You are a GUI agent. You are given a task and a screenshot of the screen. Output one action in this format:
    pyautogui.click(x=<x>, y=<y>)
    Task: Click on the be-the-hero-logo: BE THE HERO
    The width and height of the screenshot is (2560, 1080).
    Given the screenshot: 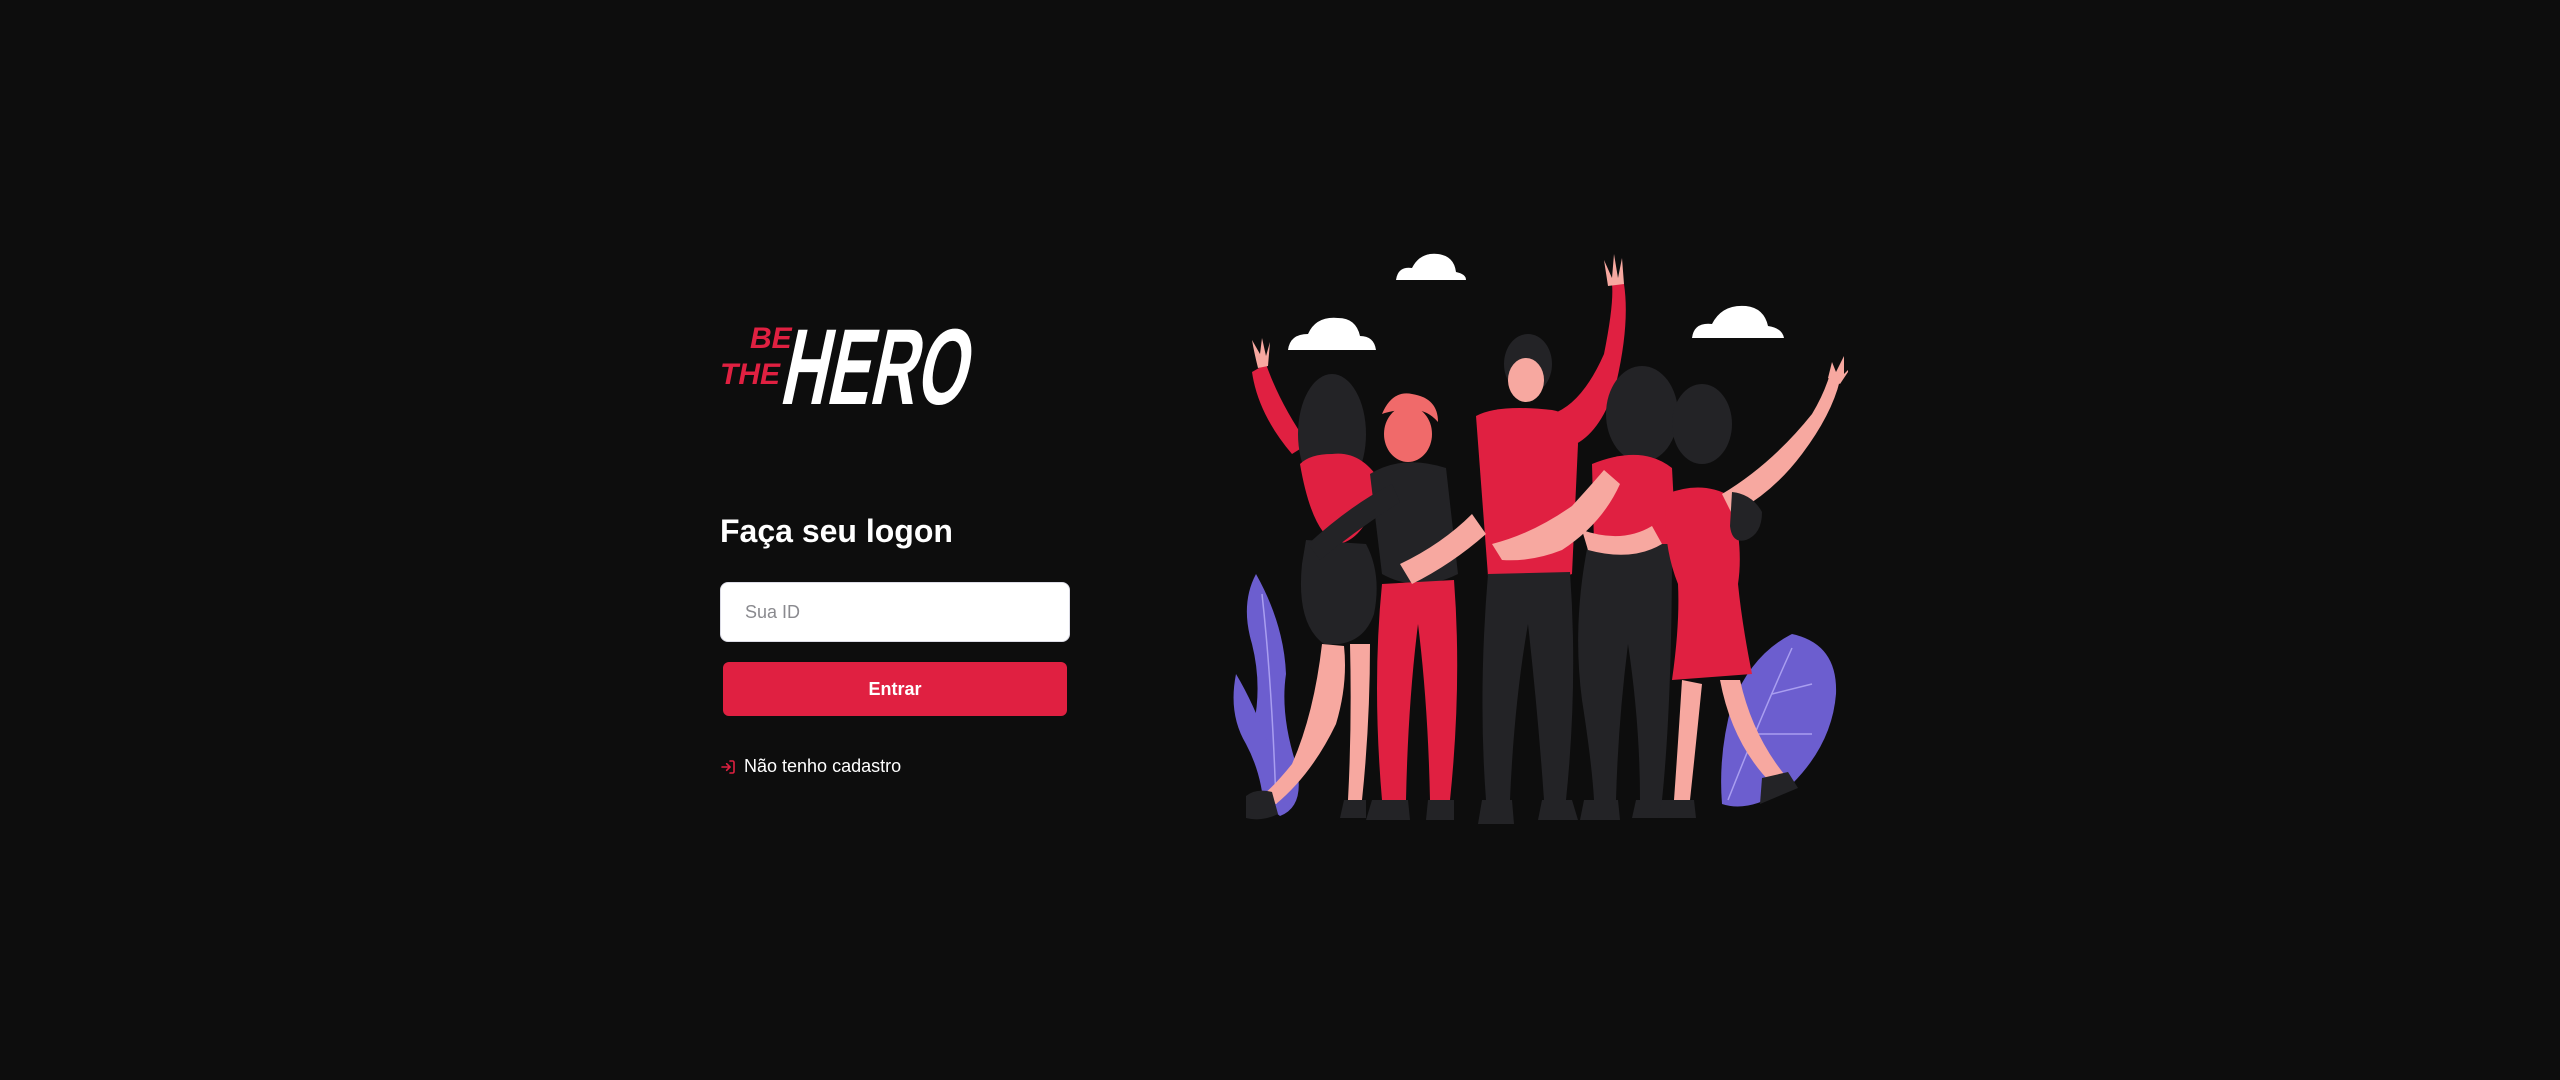 What is the action you would take?
    pyautogui.click(x=846, y=359)
    